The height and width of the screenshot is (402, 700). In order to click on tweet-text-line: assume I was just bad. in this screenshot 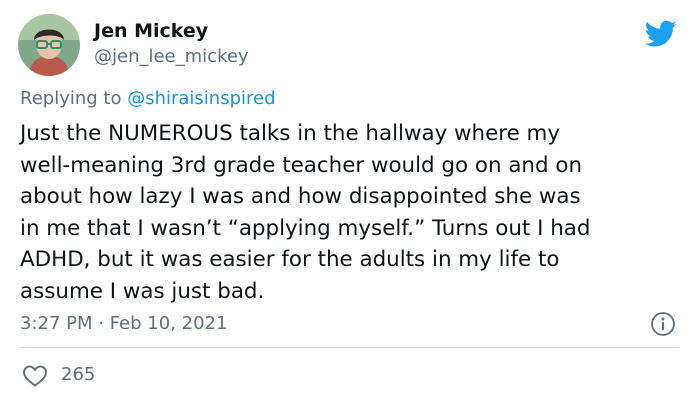, I will do `click(142, 291)`.